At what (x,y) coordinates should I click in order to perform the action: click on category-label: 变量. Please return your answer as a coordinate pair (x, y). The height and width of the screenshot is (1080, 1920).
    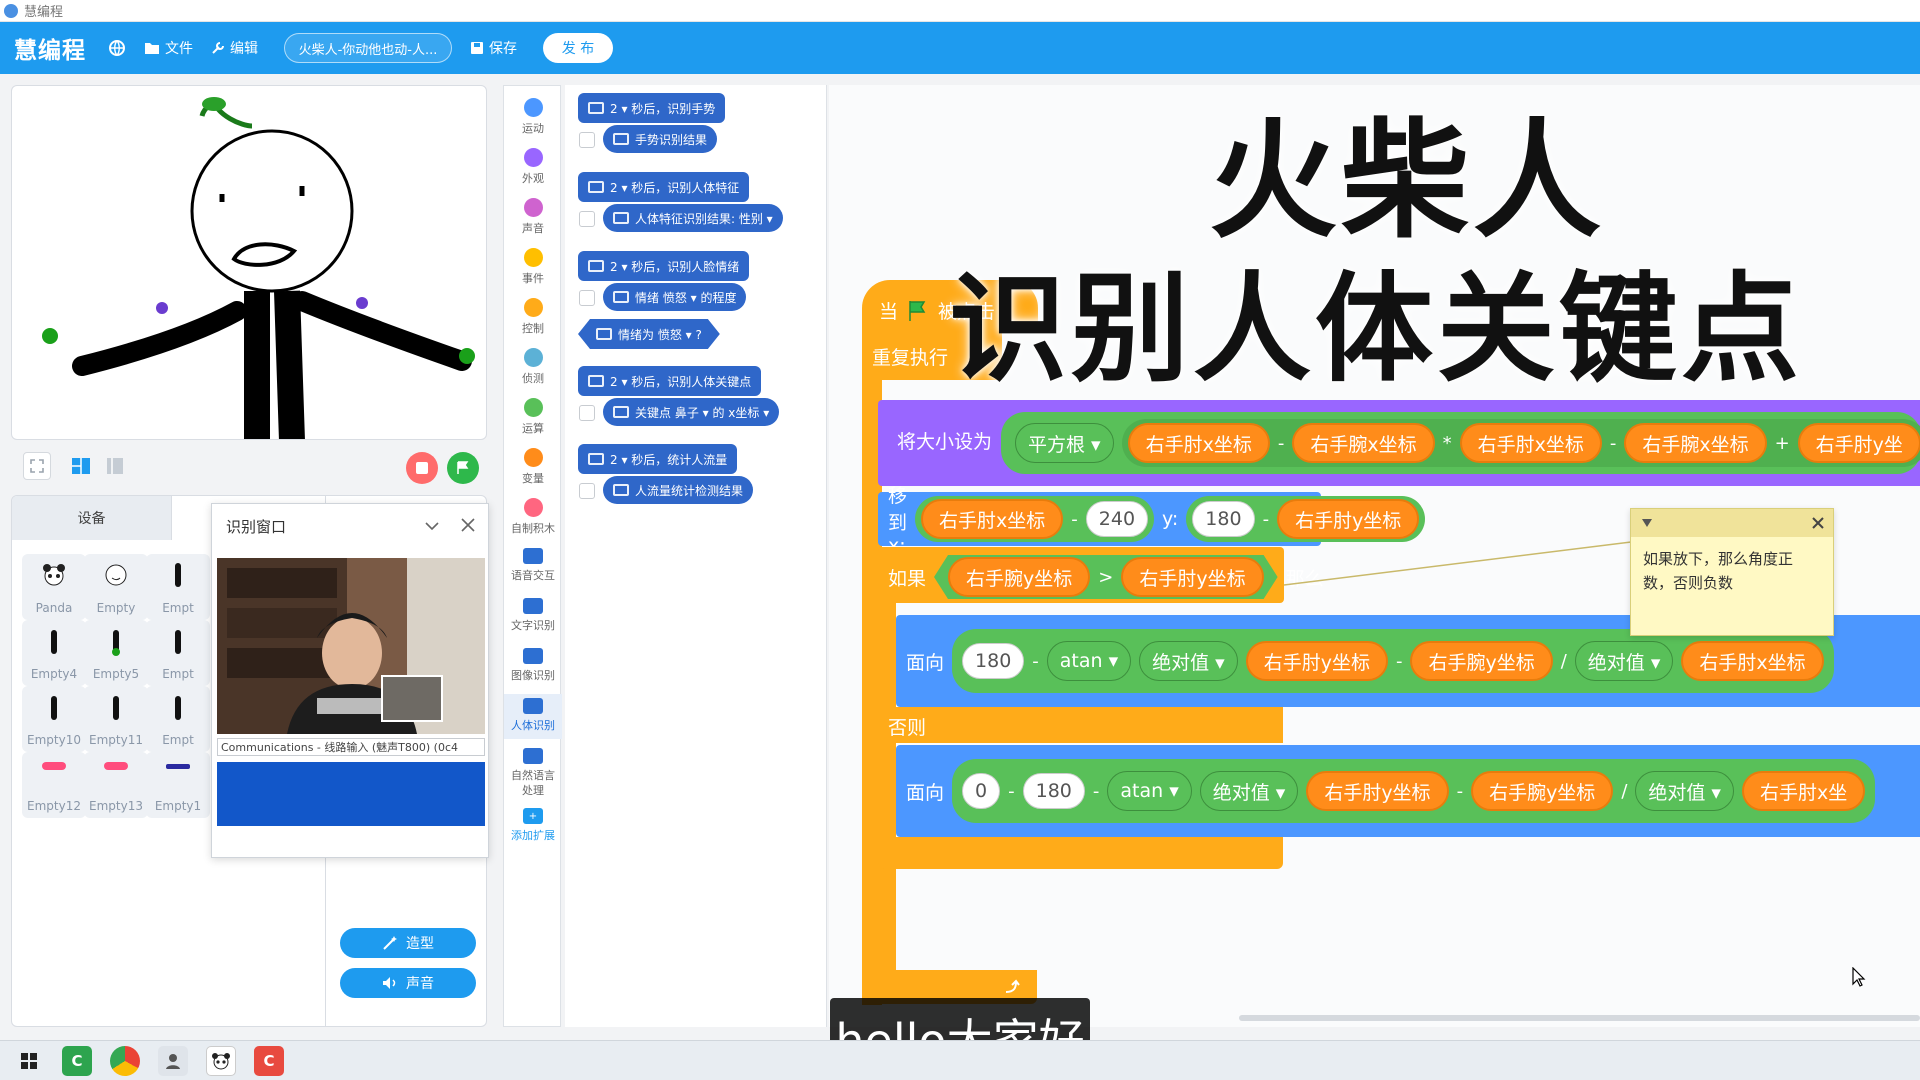
    Looking at the image, I should click on (533, 478).